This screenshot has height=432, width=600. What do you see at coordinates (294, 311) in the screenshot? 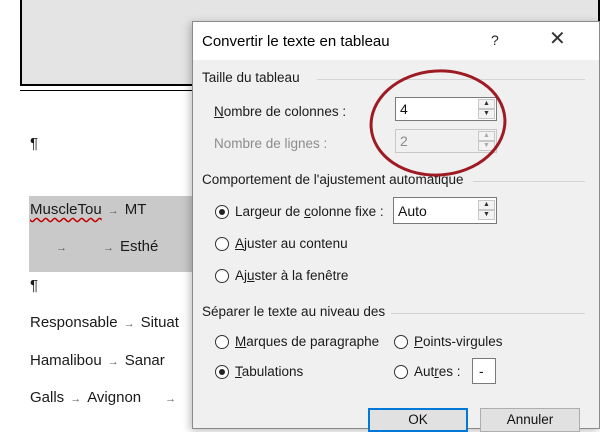
I see `separate-text-group-label: Séparer le texte au niveau des` at bounding box center [294, 311].